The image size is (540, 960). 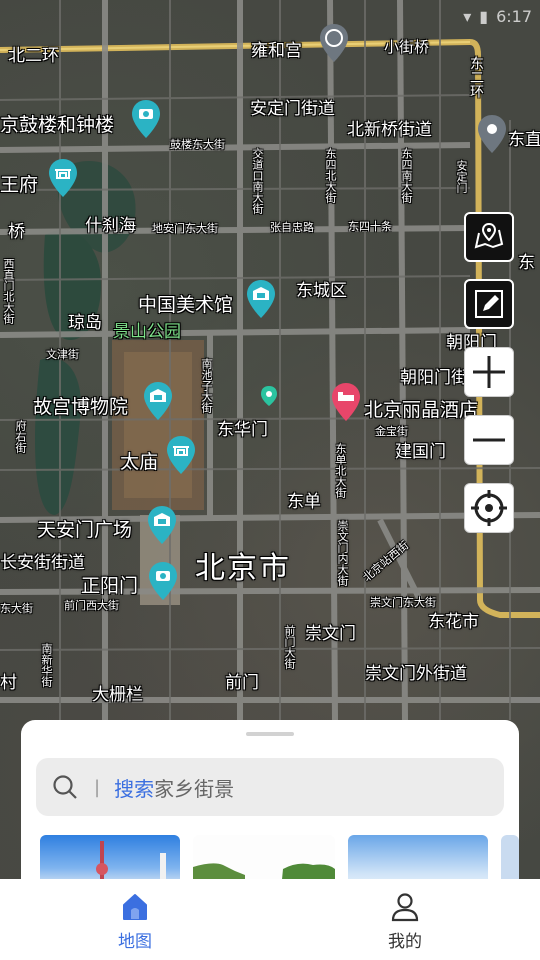 I want to click on label-jiaodaokou: 交道口南大街, so click(x=257, y=181).